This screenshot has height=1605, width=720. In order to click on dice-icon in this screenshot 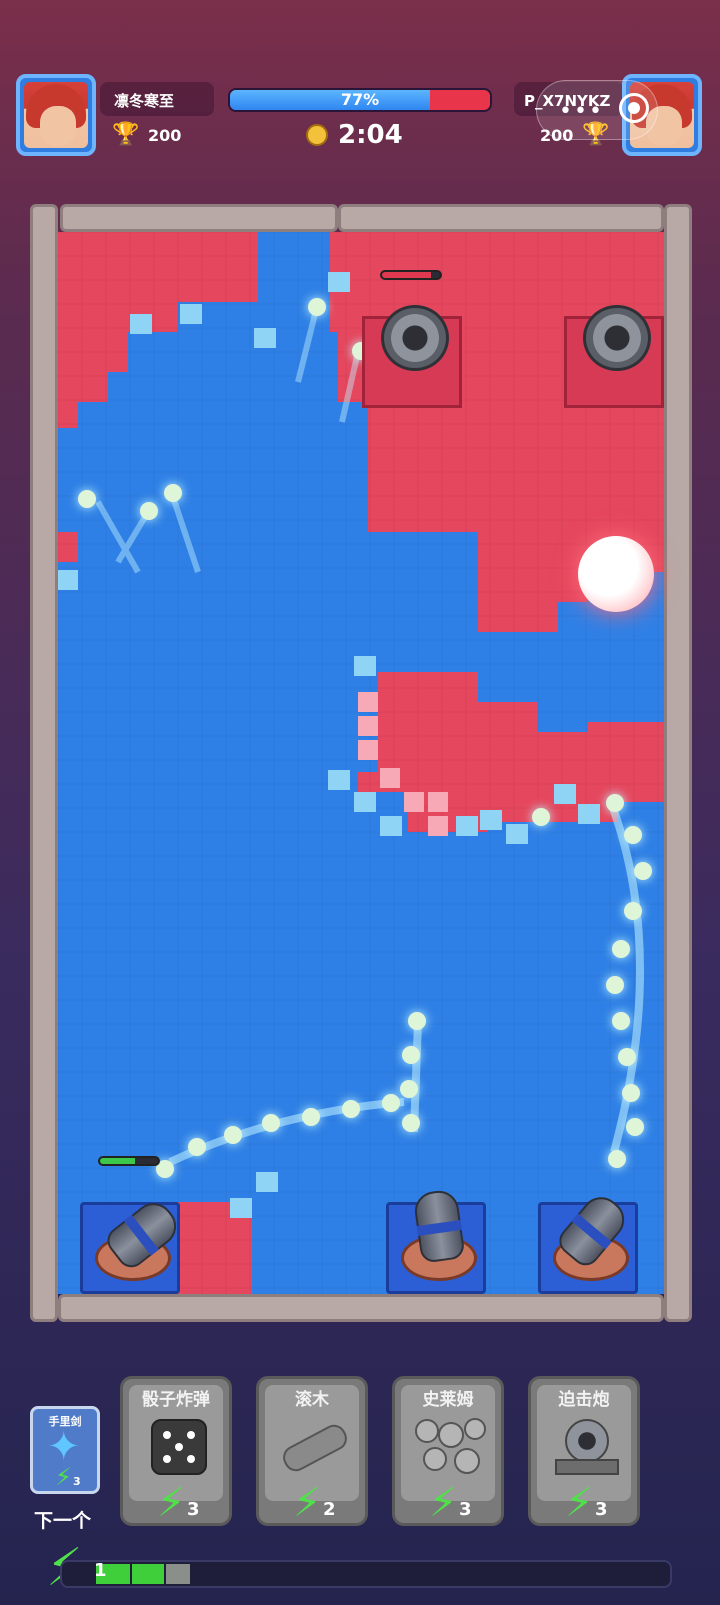, I will do `click(179, 1447)`.